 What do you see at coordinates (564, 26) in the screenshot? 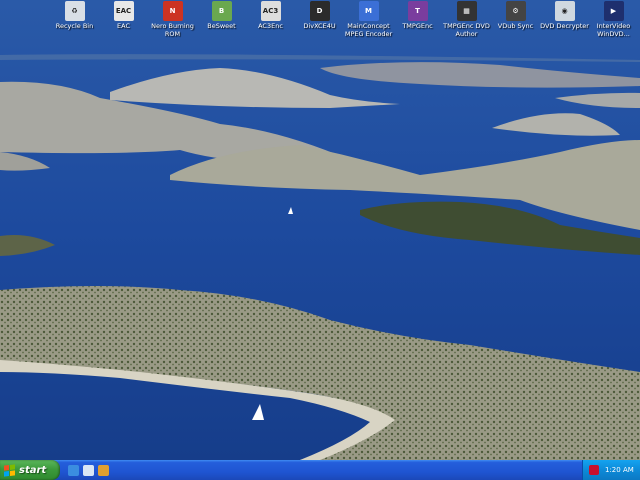
I see `desktop-icon-label: DVD Decrypter` at bounding box center [564, 26].